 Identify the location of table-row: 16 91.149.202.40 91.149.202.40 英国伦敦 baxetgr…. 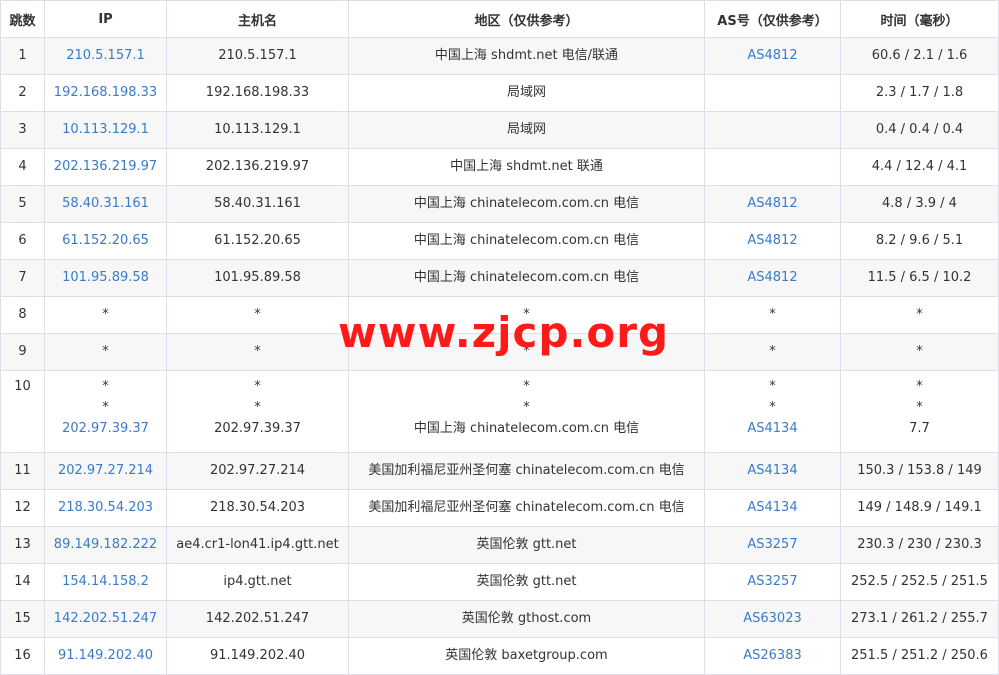
(499, 656).